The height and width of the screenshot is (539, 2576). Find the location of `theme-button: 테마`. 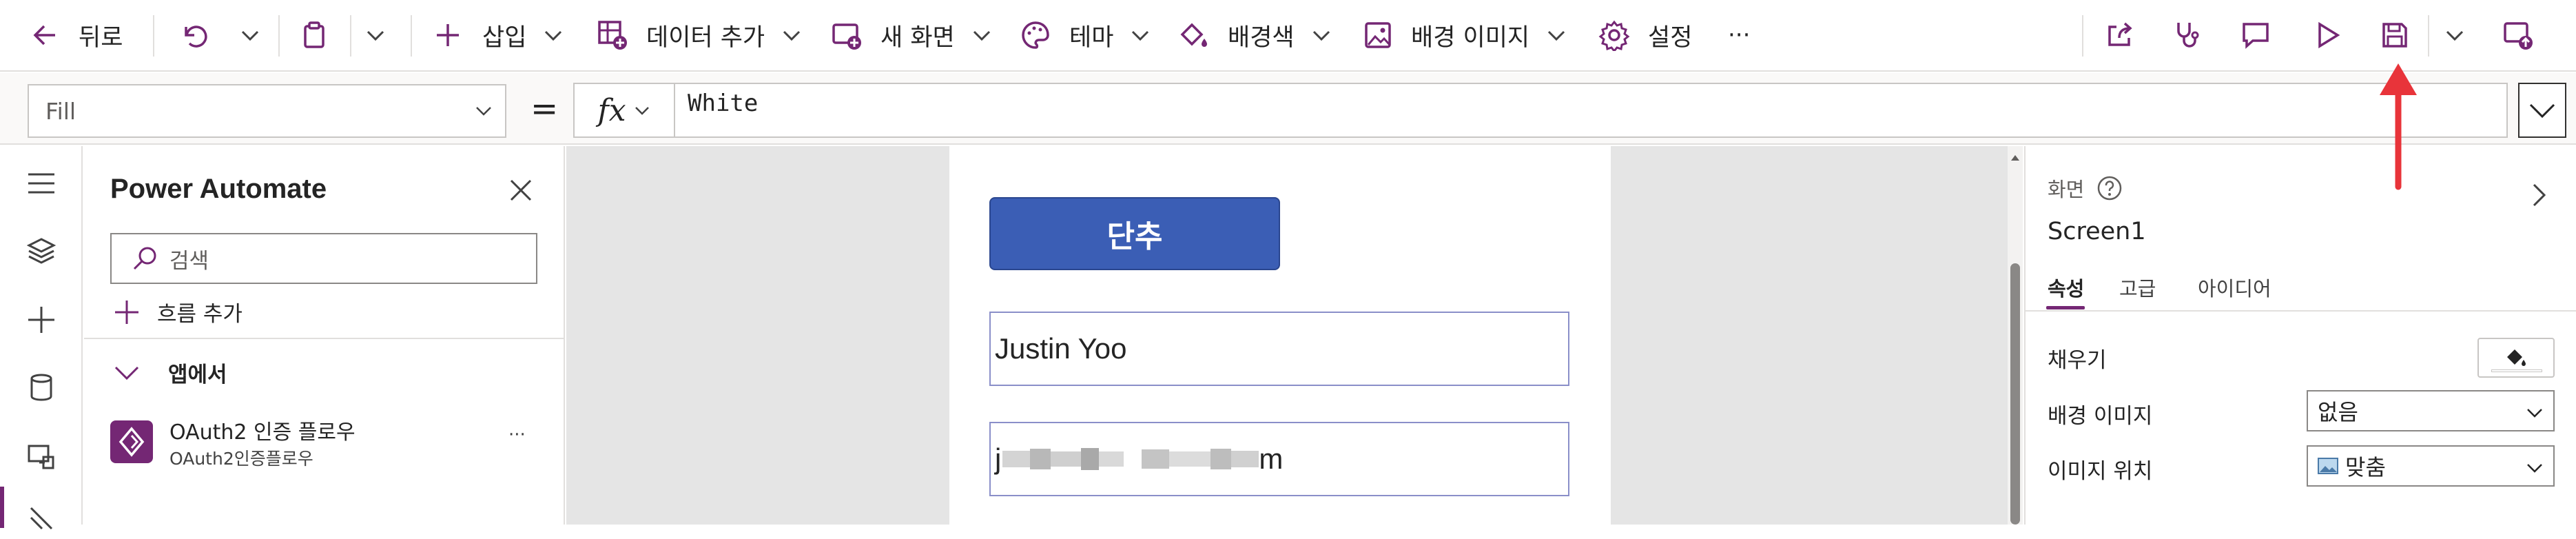

theme-button: 테마 is located at coordinates (1086, 35).